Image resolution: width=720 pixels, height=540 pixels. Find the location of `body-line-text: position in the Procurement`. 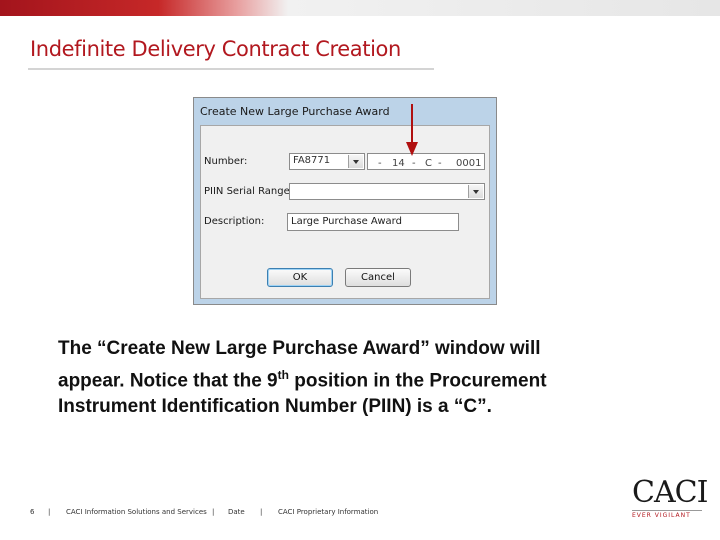

body-line-text: position in the Procurement is located at coordinates (417, 381).